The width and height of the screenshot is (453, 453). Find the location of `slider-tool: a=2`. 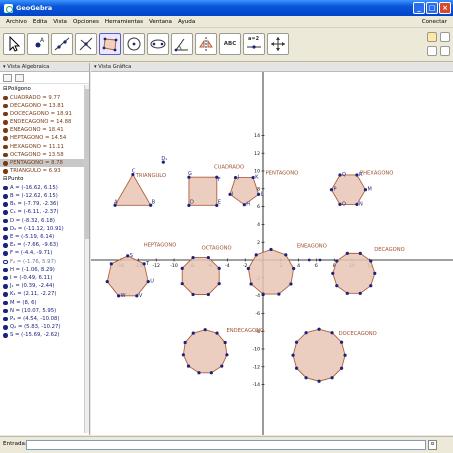

slider-tool: a=2 is located at coordinates (254, 44).